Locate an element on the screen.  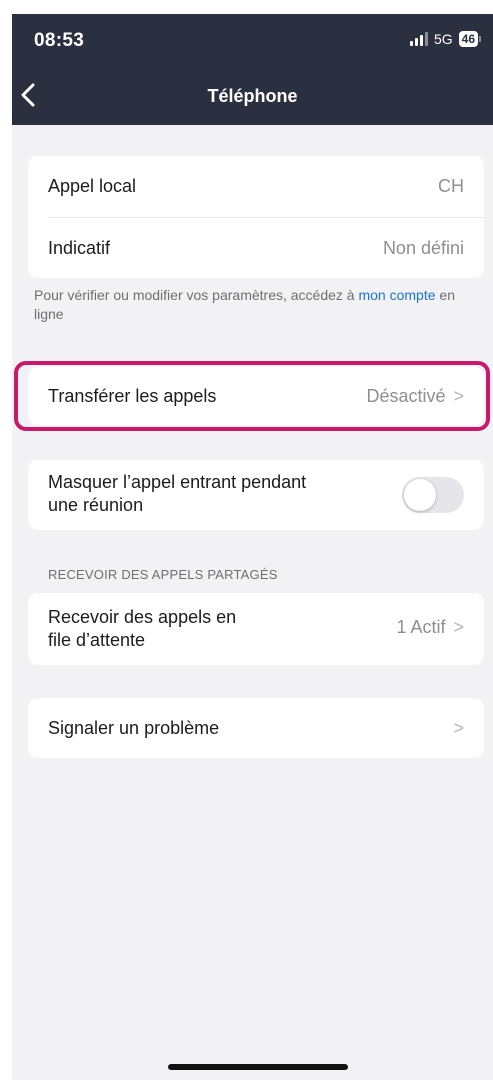
battery-level: 46 is located at coordinates (468, 39).